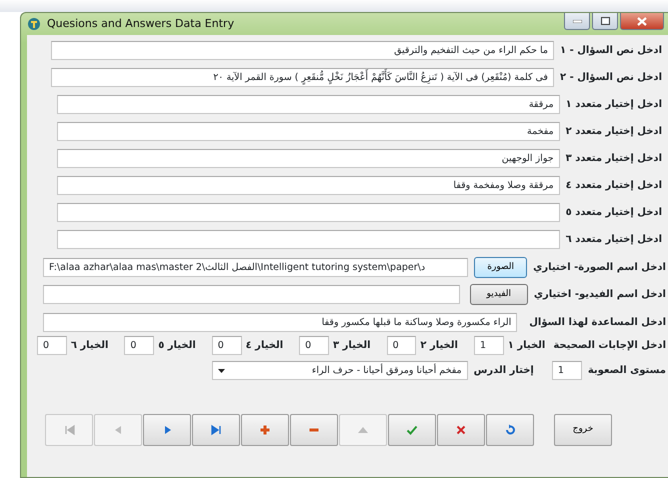  I want to click on text-field: ما حكم الراء من حيث التفخيم والترقيق, so click(302, 50).